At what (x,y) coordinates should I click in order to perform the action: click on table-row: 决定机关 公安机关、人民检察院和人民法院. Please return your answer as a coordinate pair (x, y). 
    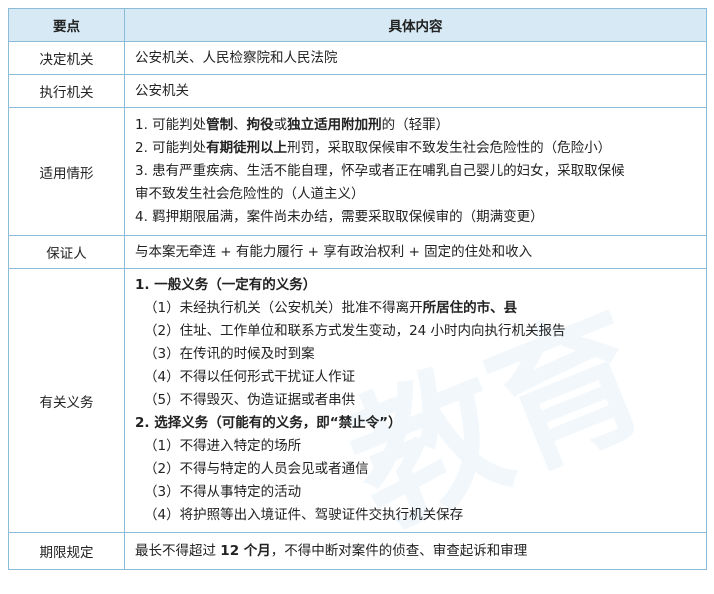
    Looking at the image, I should click on (357, 58).